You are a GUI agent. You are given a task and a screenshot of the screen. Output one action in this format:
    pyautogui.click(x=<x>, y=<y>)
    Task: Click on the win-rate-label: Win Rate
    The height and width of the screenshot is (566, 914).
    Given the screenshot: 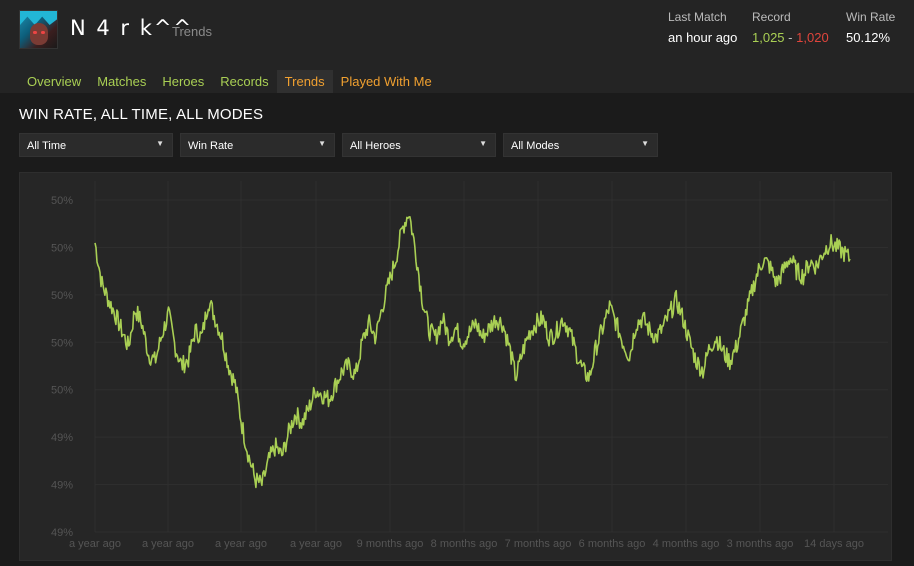 What is the action you would take?
    pyautogui.click(x=871, y=17)
    